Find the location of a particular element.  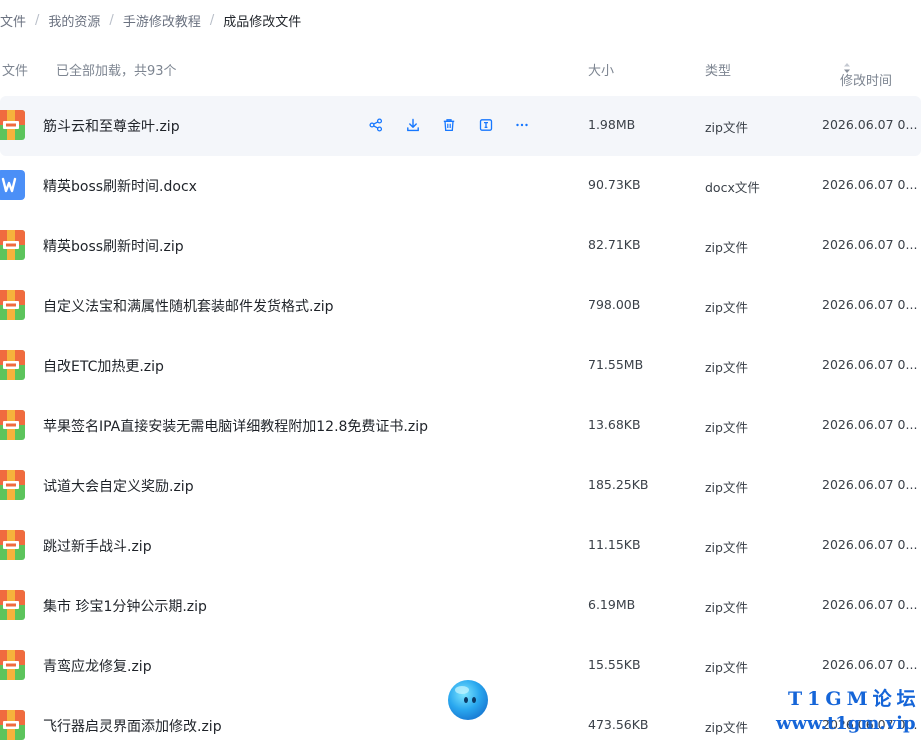

more-button is located at coordinates (522, 125).